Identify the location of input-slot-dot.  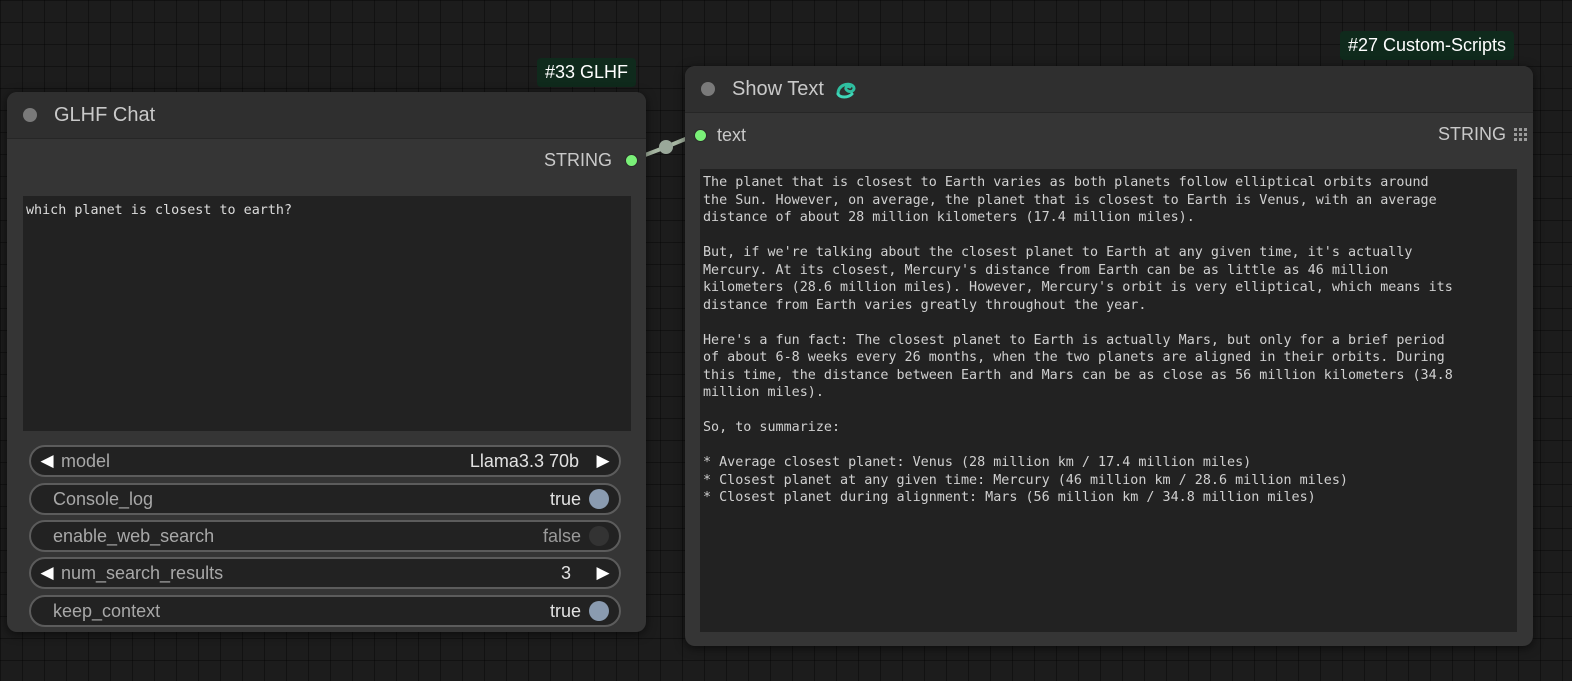
(700, 135).